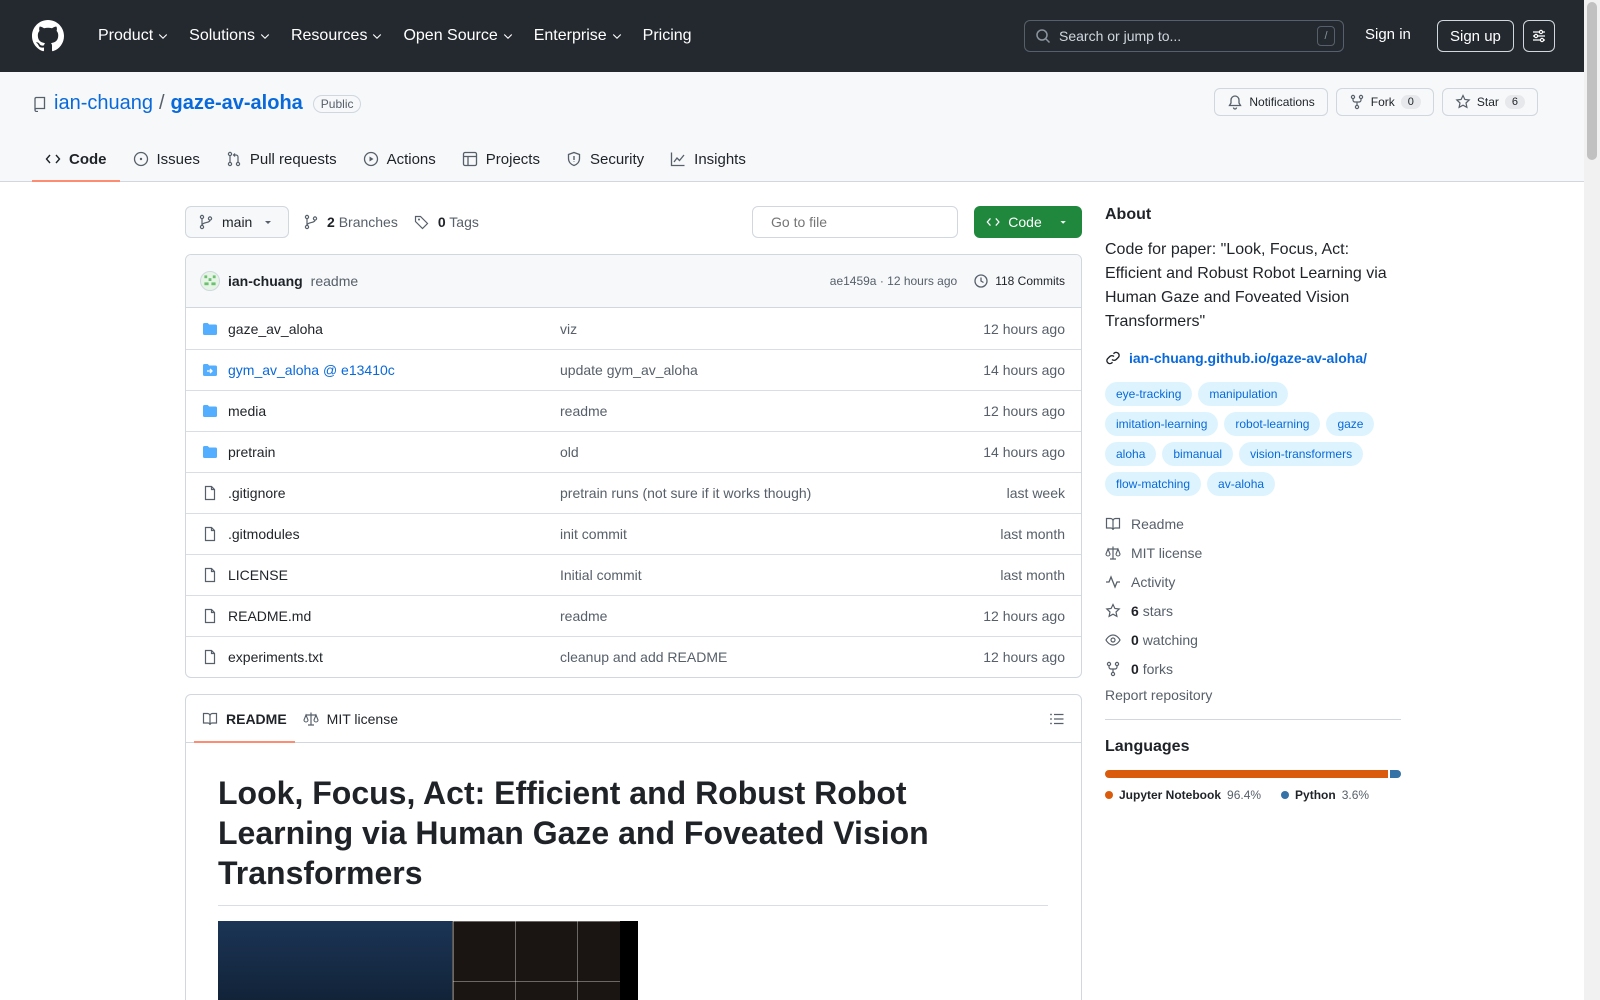 Image resolution: width=1600 pixels, height=1000 pixels. Describe the element at coordinates (337, 36) in the screenshot. I see `nav-resources: Resources` at that location.